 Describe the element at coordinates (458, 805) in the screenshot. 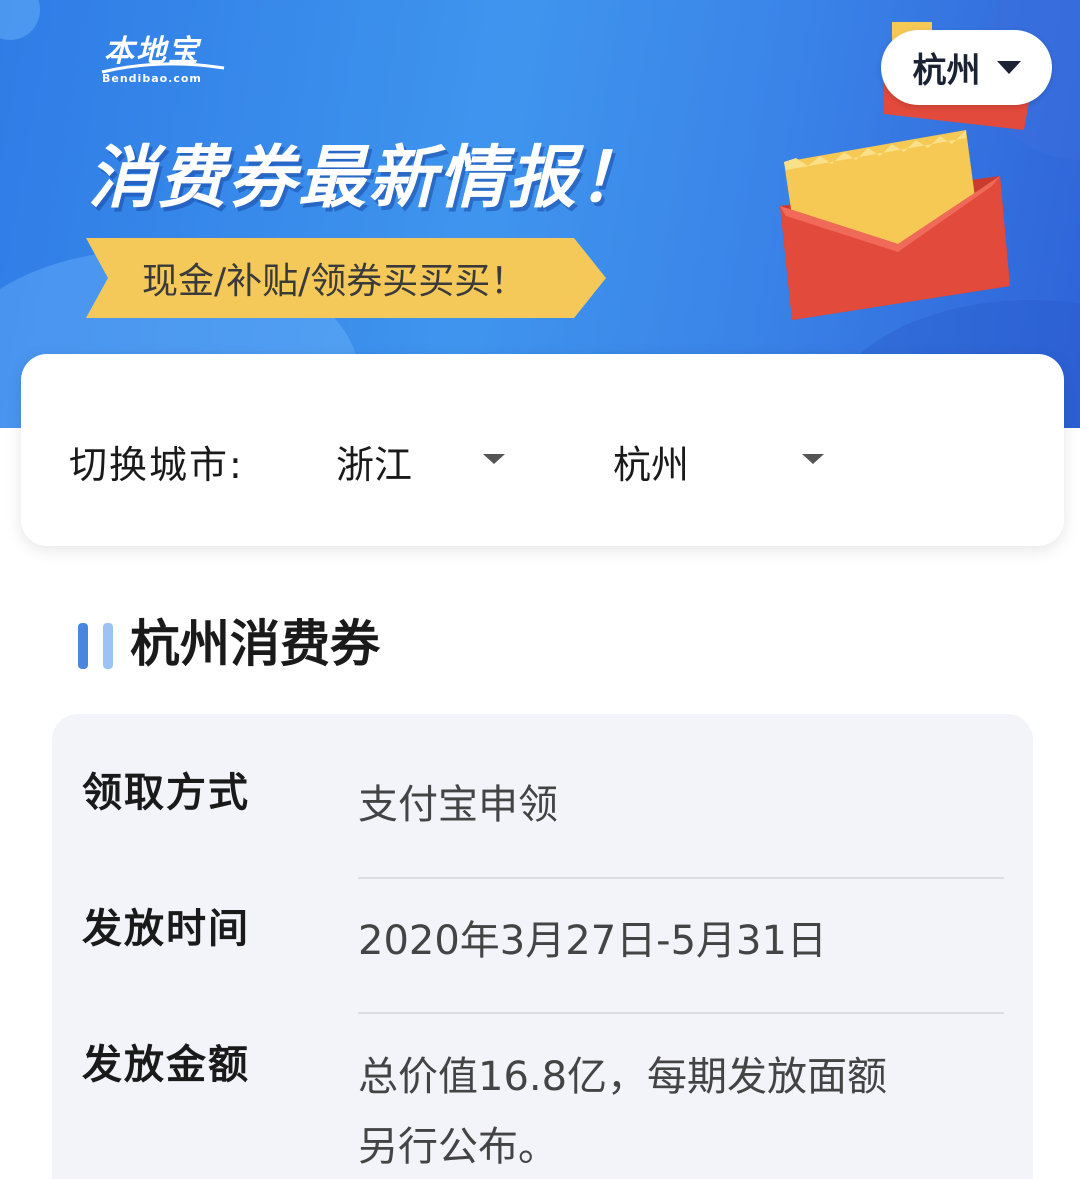

I see `info-value-method: 支付宝申领` at that location.